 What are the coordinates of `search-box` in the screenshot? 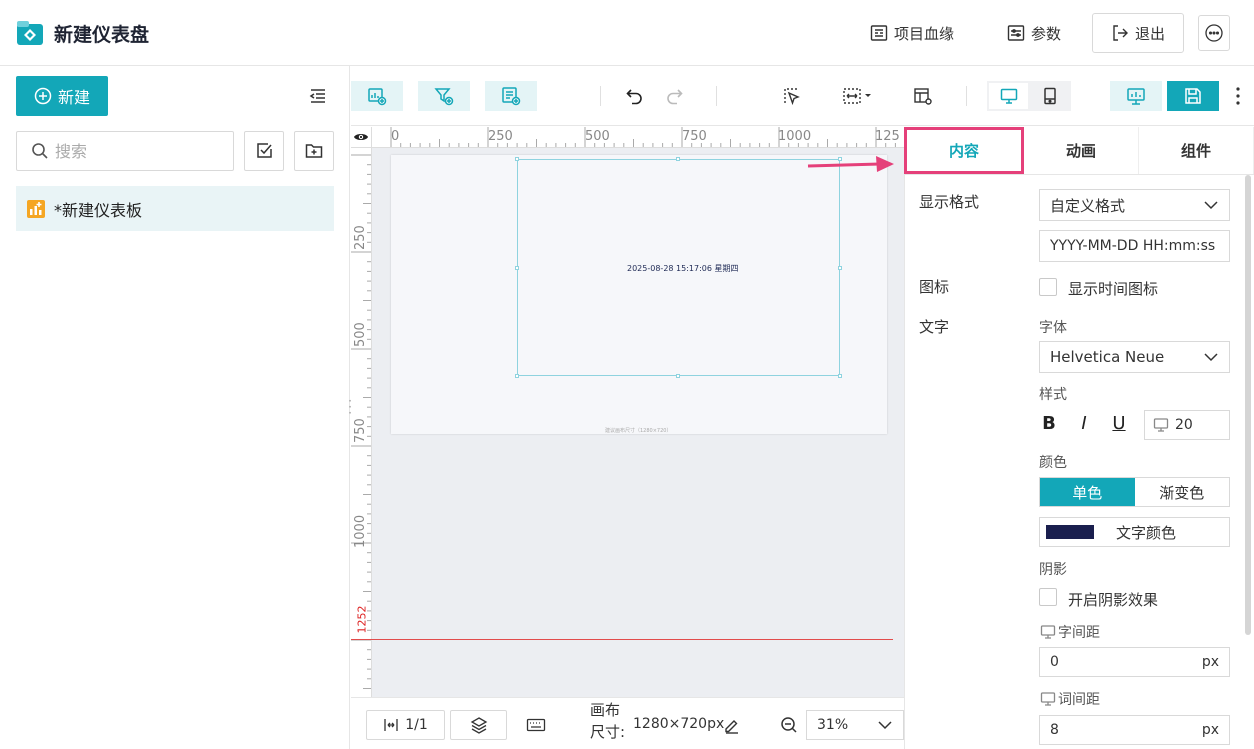 It's located at (125, 151).